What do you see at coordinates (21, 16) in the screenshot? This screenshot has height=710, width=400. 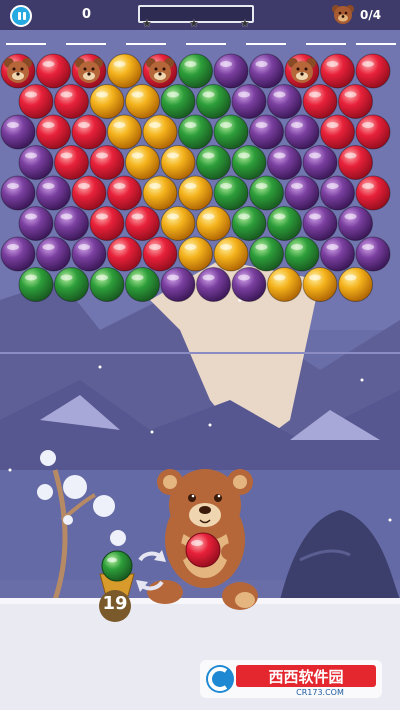 I see `pause-button` at bounding box center [21, 16].